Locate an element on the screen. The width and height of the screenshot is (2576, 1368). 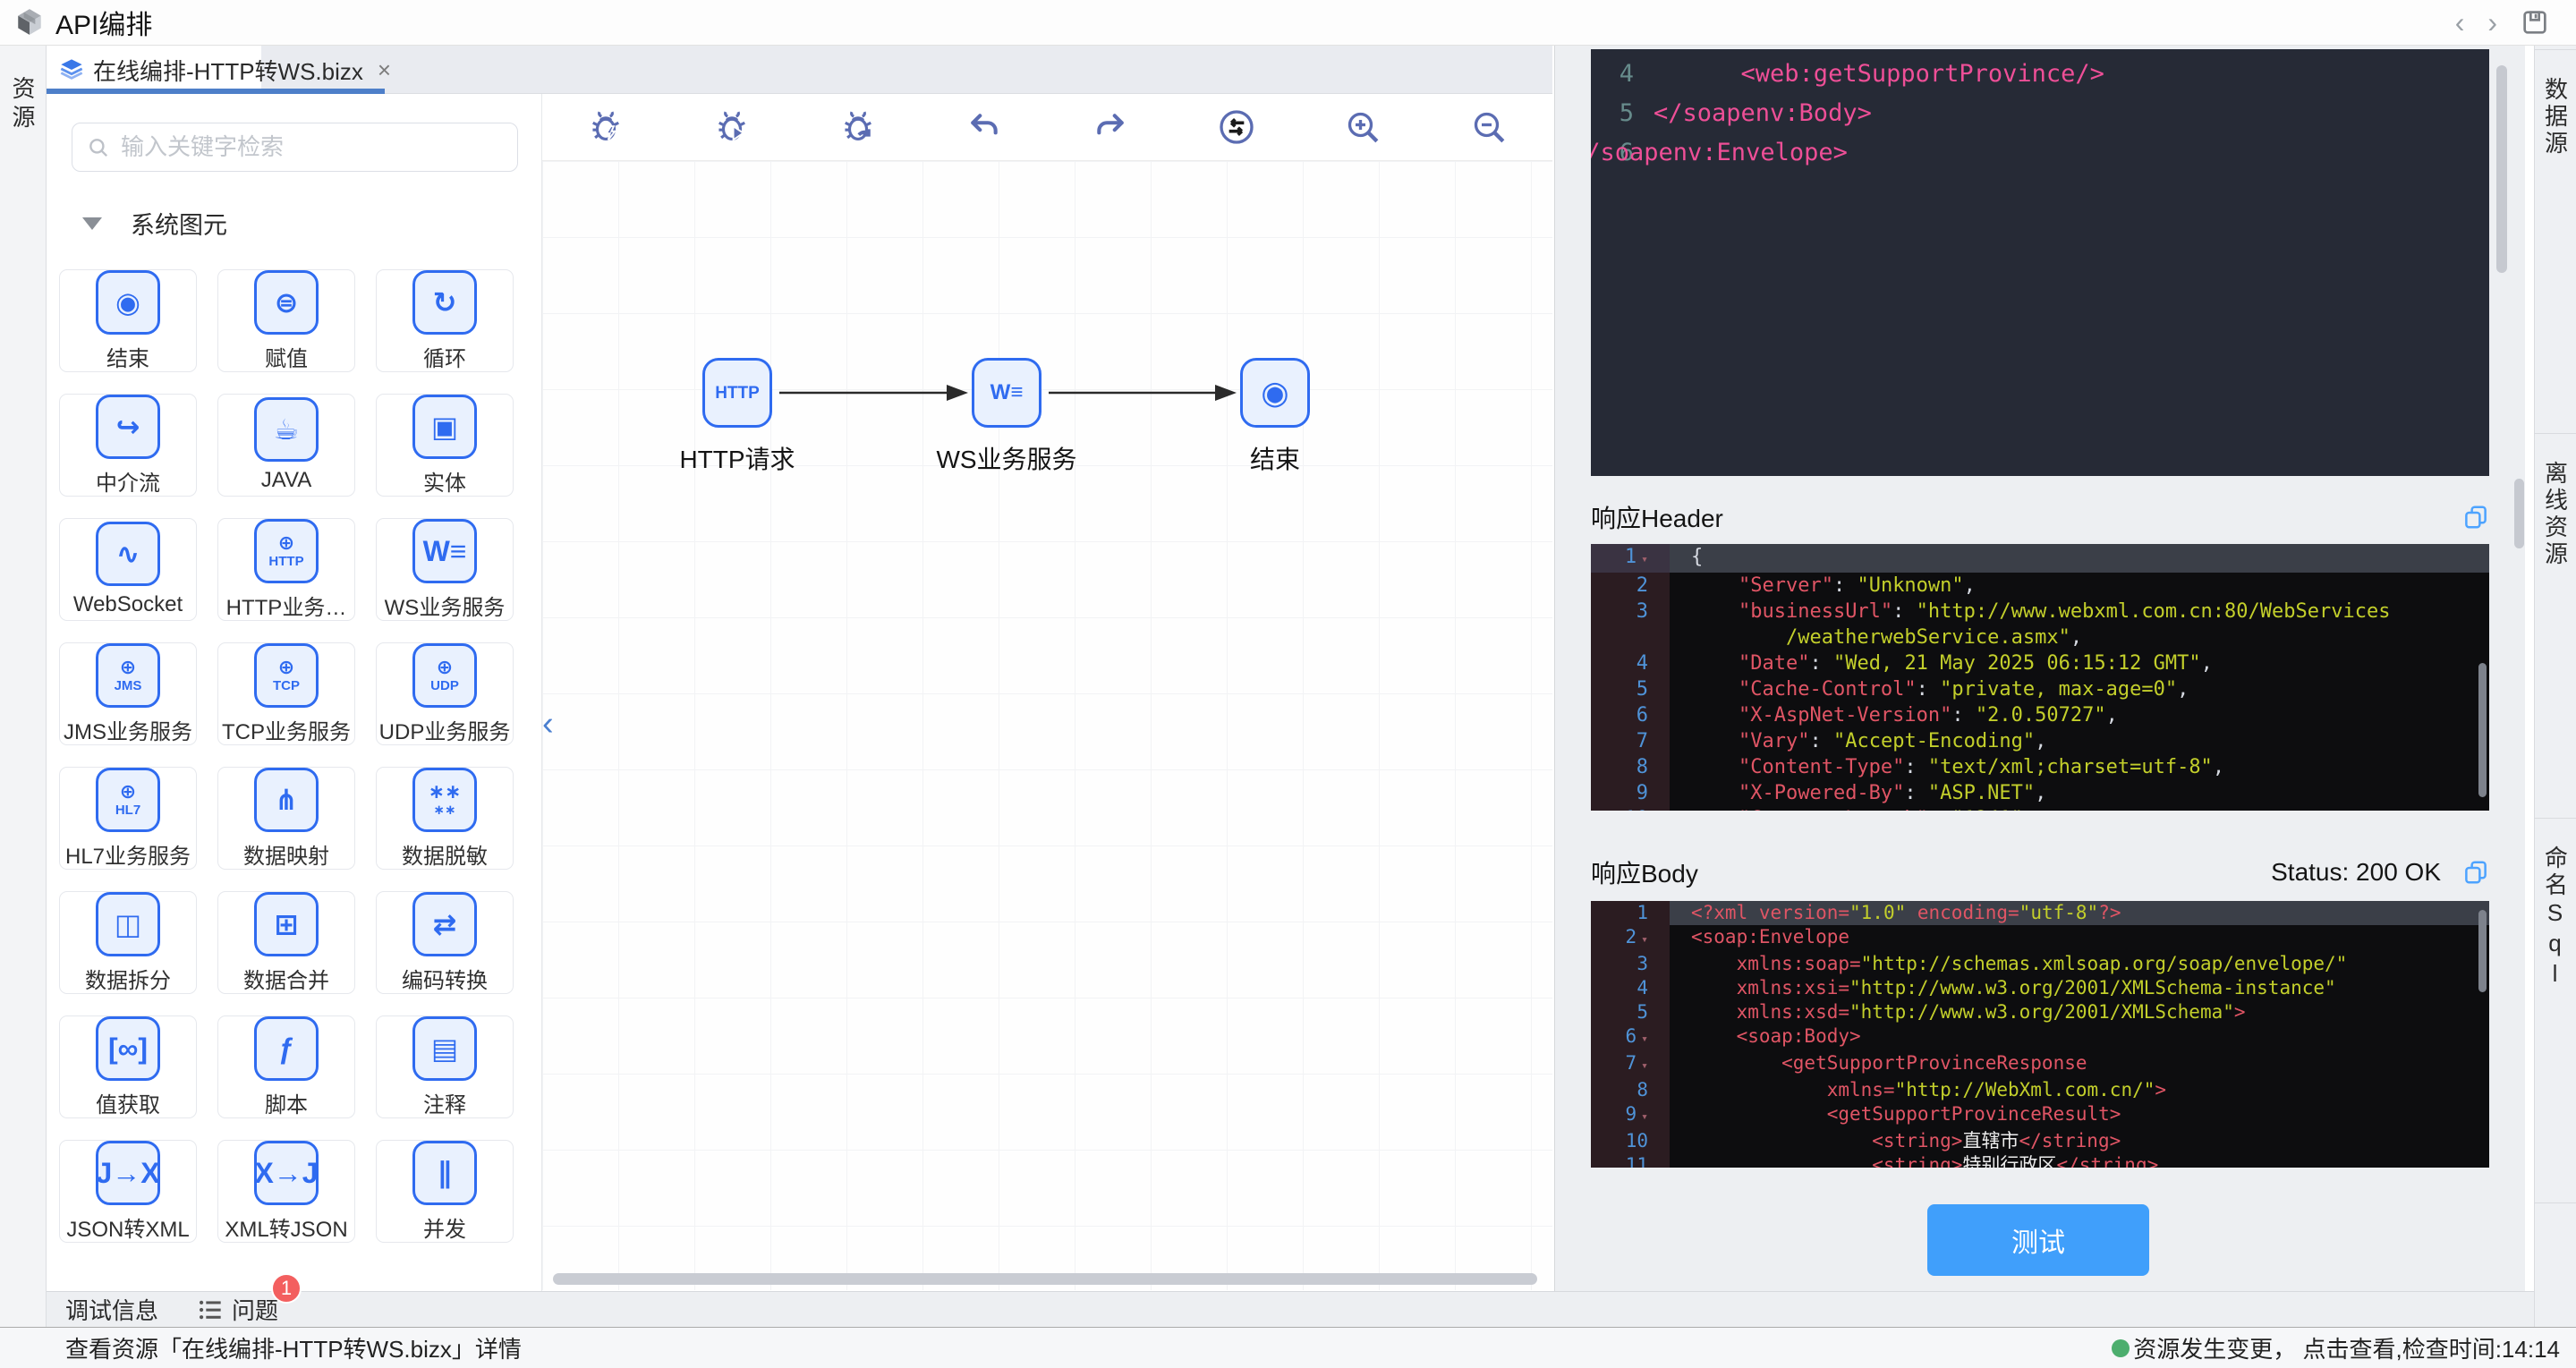
palette-item: ∿ WebSocket is located at coordinates (128, 569).